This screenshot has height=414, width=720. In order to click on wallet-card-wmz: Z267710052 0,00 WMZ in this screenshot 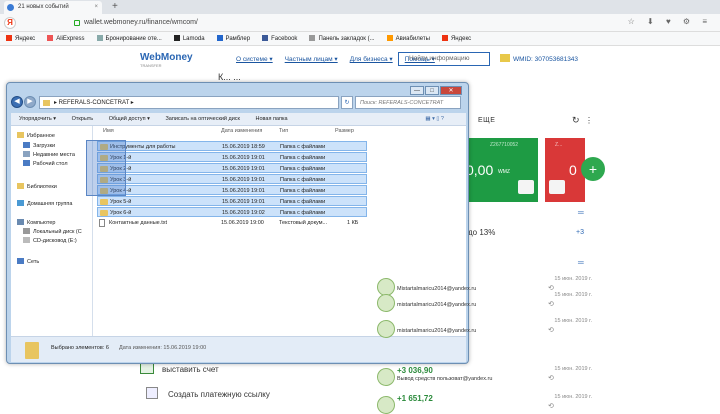, I will do `click(500, 170)`.